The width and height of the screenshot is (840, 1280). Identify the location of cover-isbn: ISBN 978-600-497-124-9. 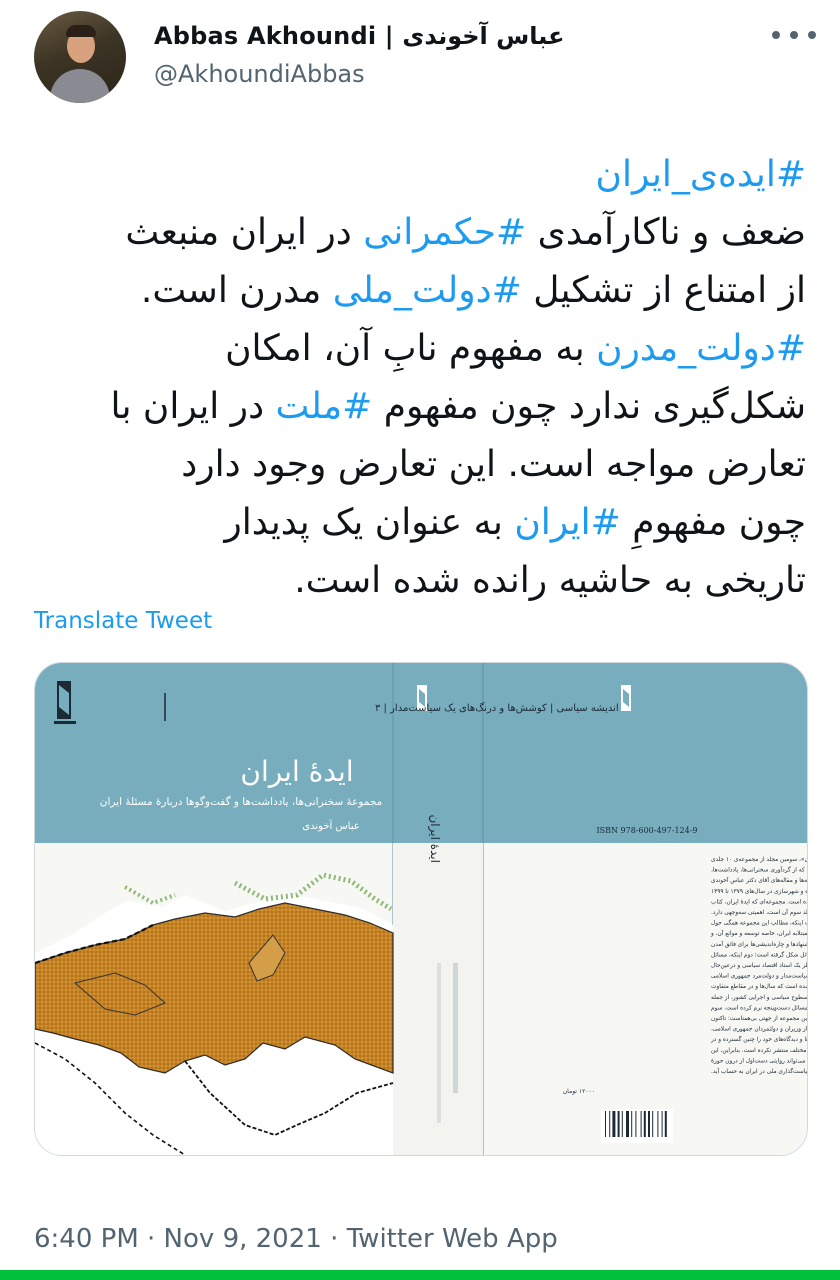
(646, 830).